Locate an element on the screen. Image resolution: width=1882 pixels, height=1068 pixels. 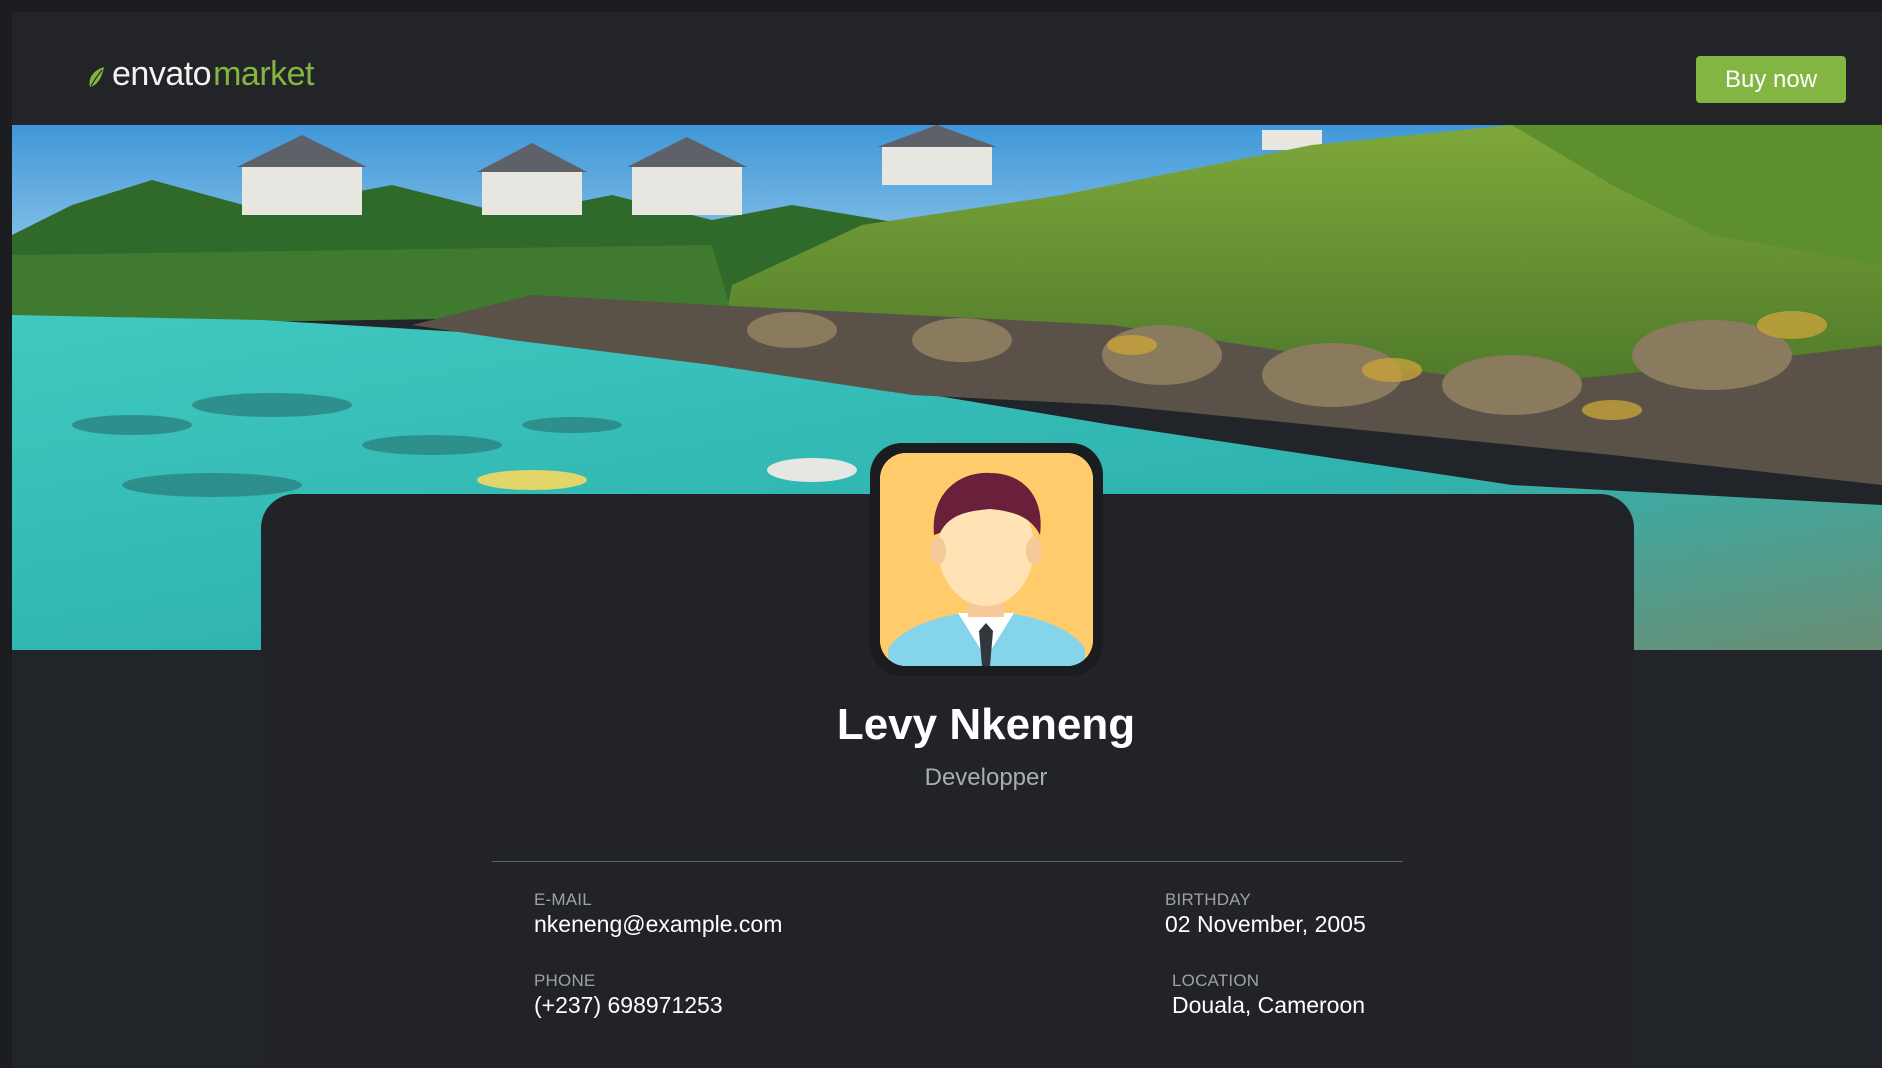
profile-role: Developper is located at coordinates (986, 777).